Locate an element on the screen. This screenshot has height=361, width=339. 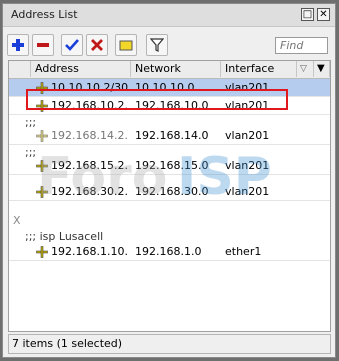
column-network: Network is located at coordinates (176, 69).